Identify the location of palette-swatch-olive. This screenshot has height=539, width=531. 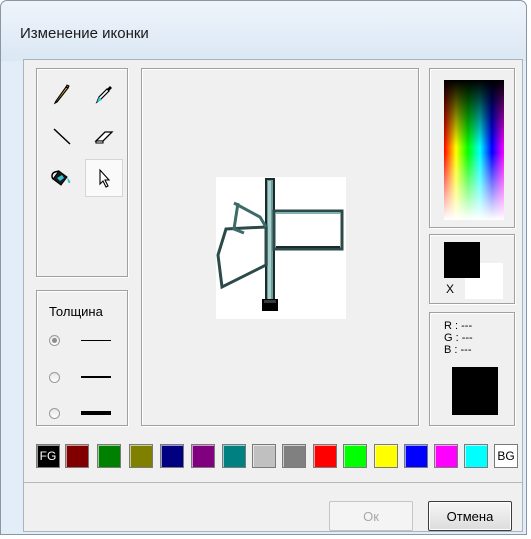
(141, 456).